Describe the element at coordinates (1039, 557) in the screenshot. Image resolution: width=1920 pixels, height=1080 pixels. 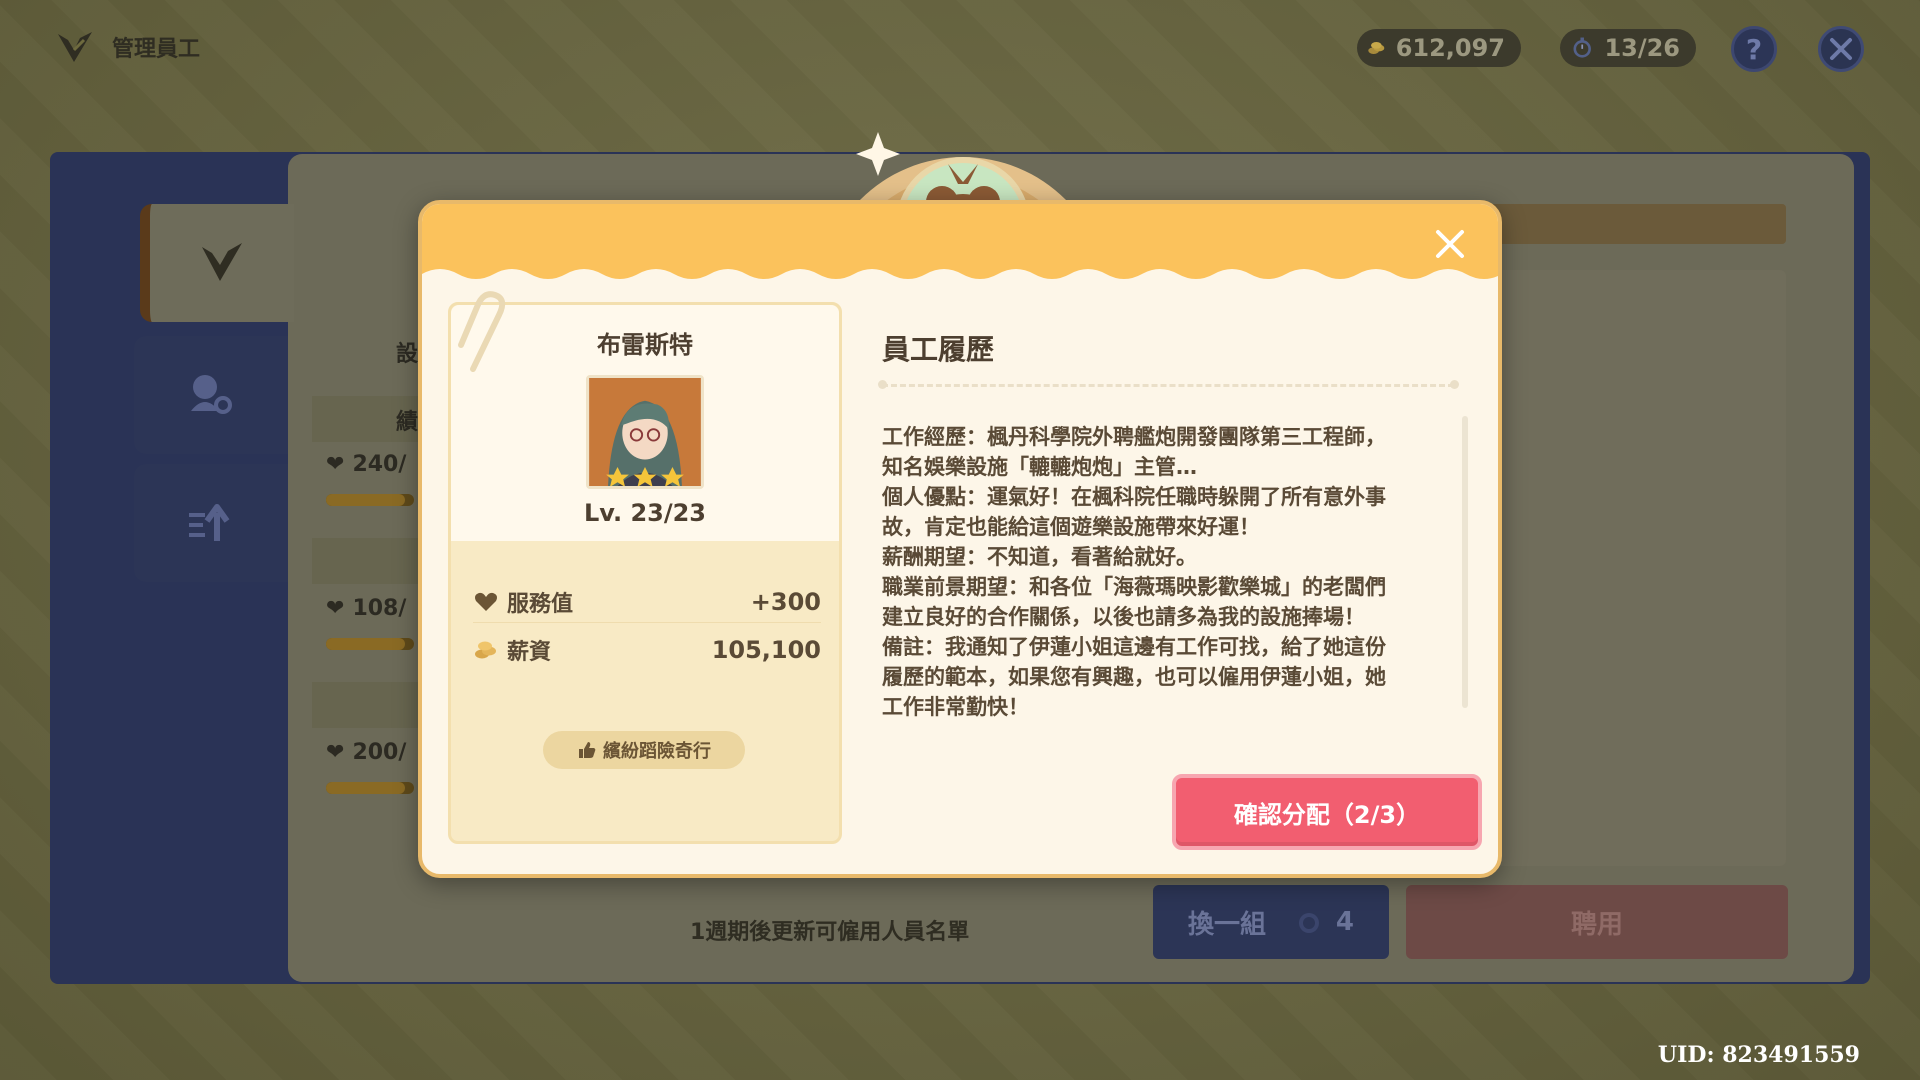
I see `resume-line: 薪酬期望：不知道，看著給就好。` at that location.